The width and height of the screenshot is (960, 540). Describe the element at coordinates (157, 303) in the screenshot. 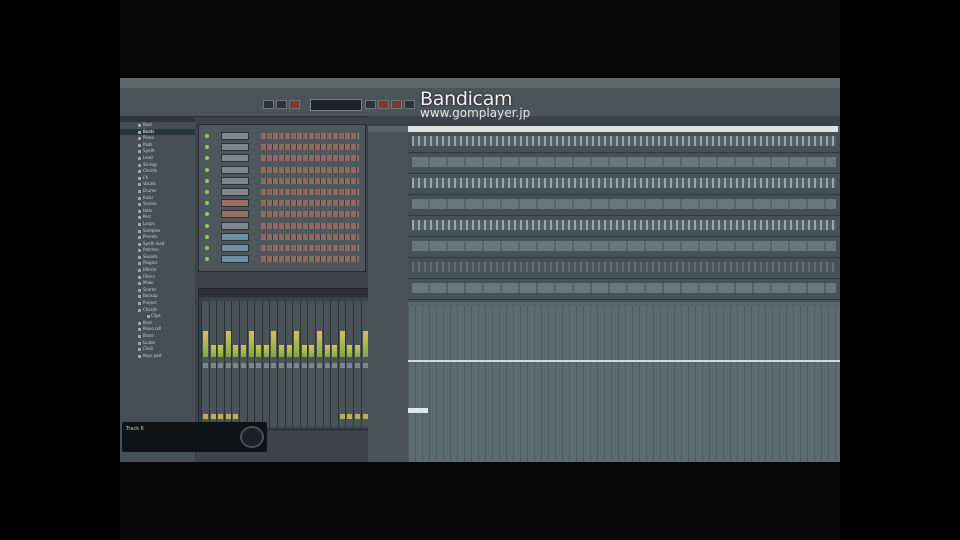

I see `browser-item: Project` at that location.